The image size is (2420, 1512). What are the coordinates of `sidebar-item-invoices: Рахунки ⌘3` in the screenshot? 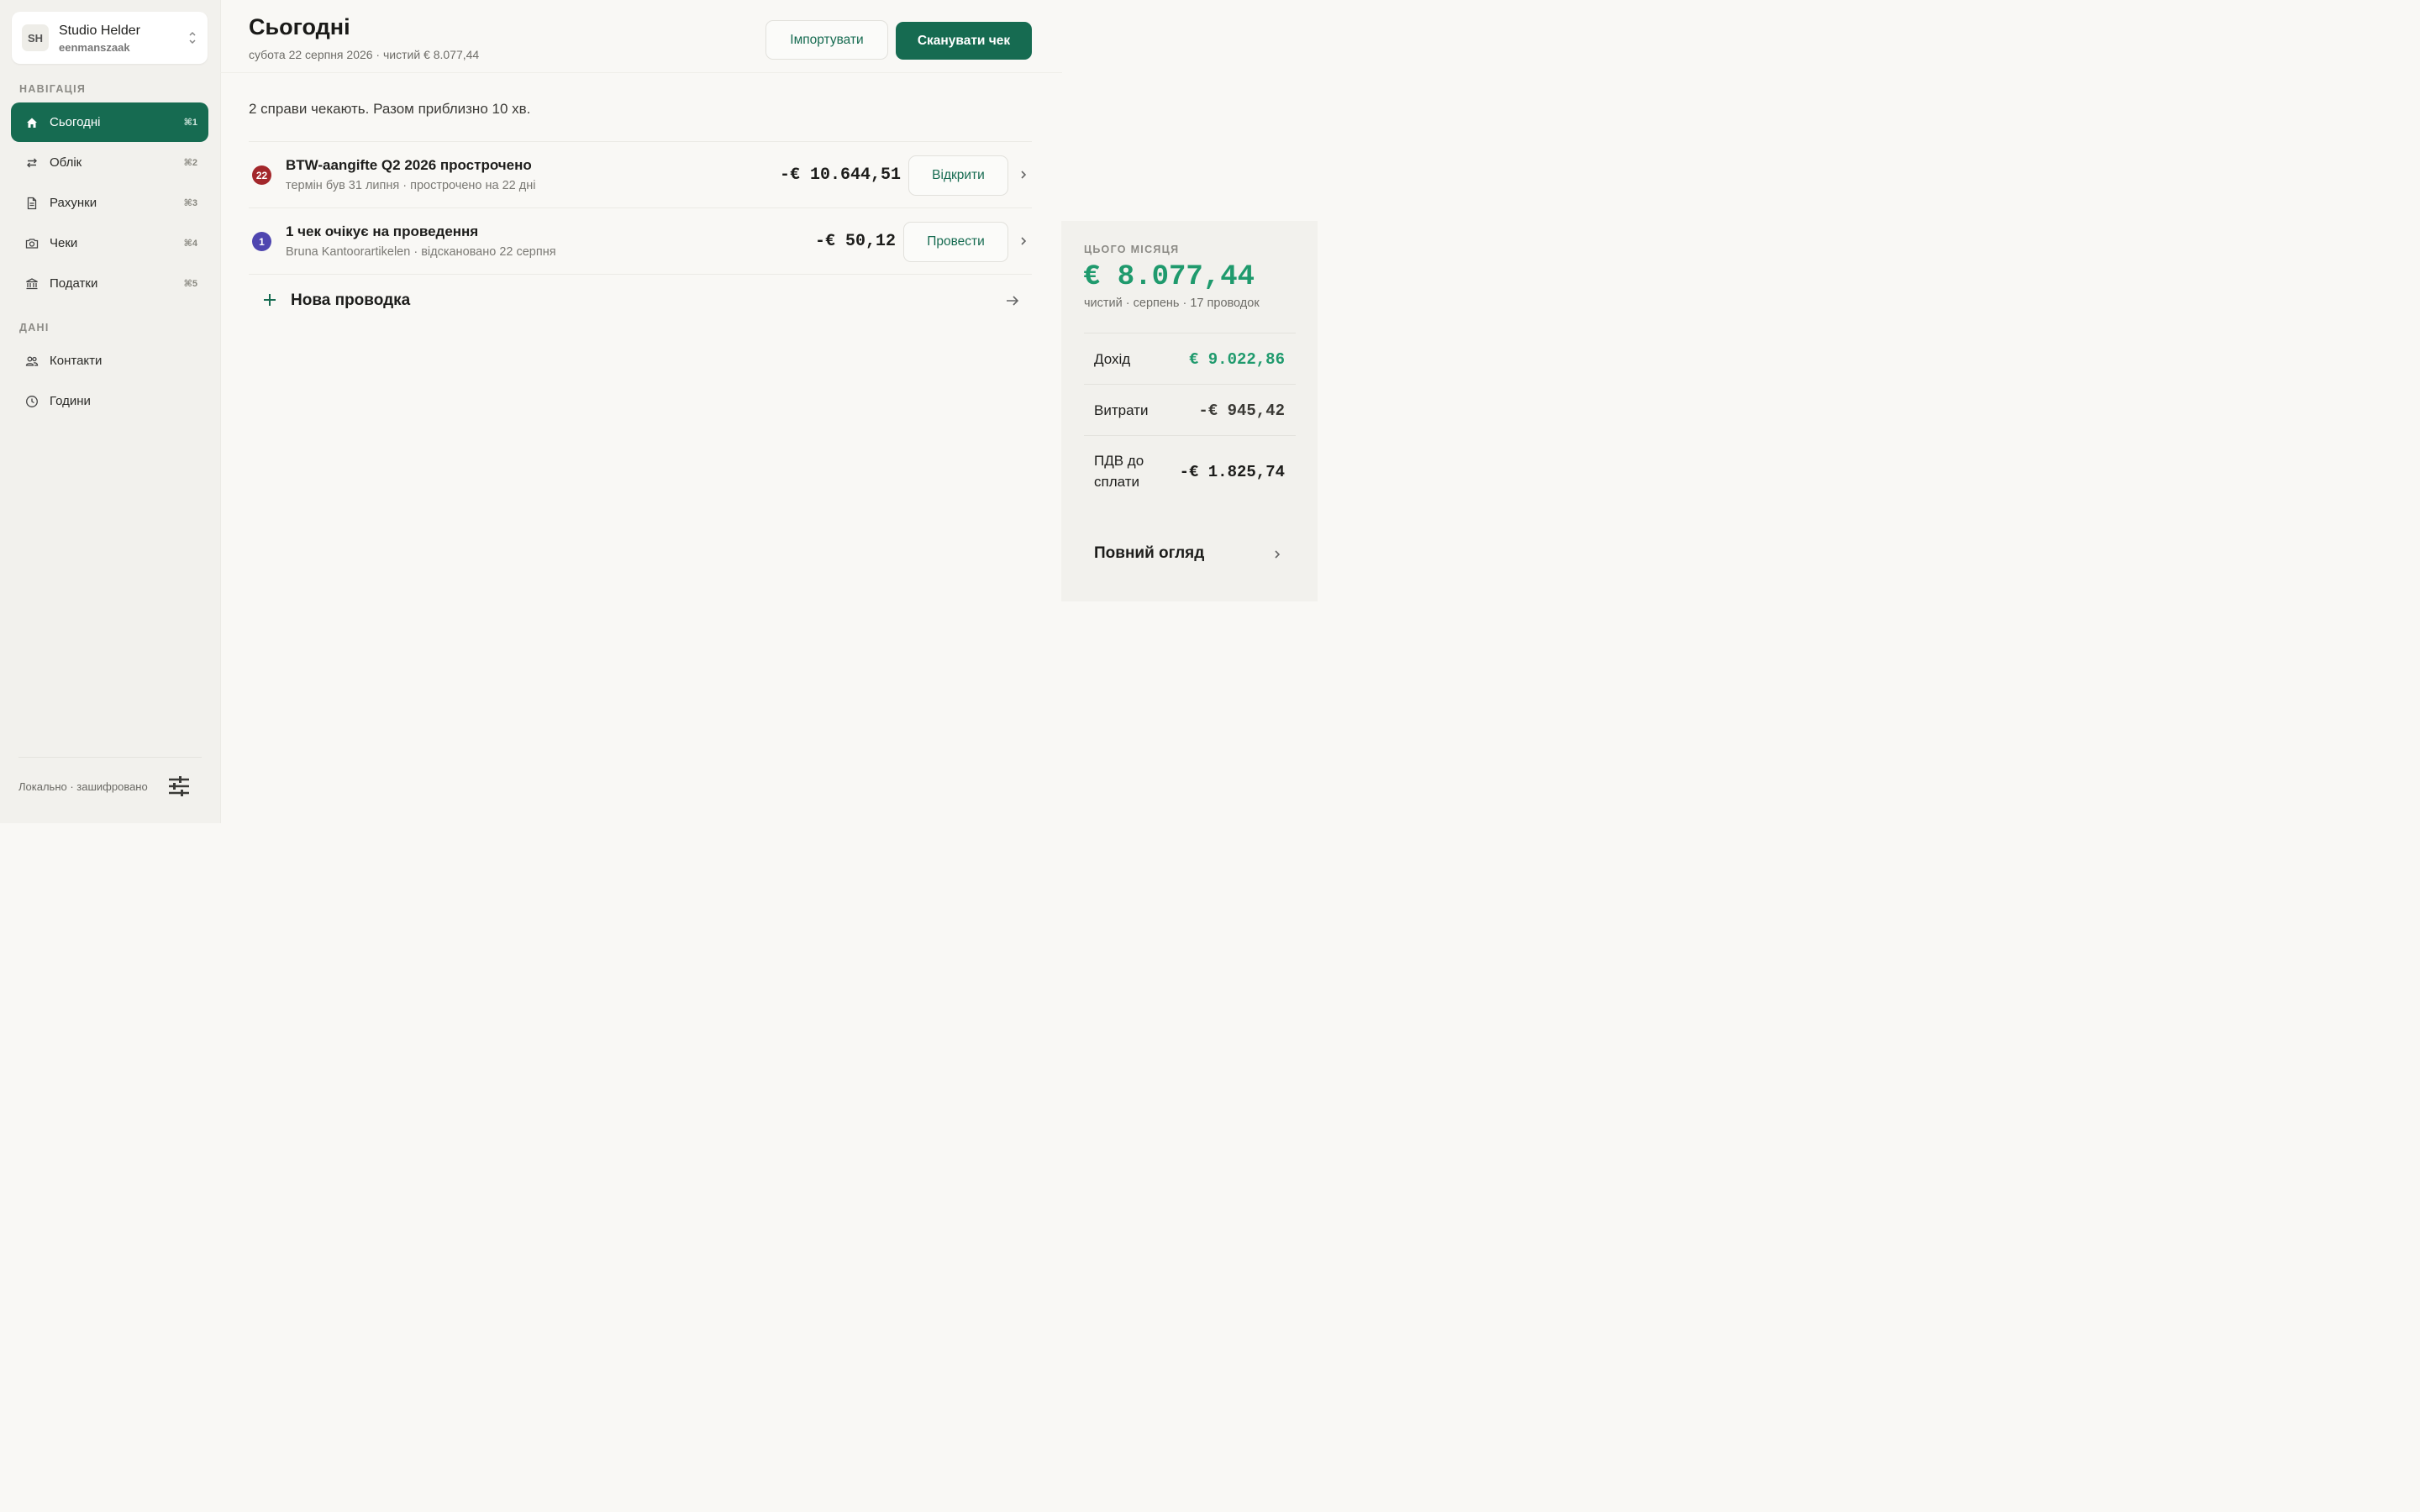 It's located at (109, 203).